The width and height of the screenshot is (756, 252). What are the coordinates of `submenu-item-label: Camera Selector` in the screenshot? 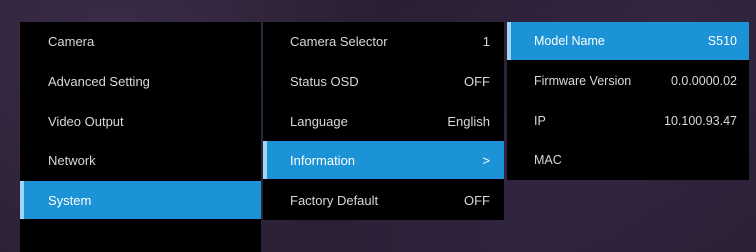 It's located at (339, 41).